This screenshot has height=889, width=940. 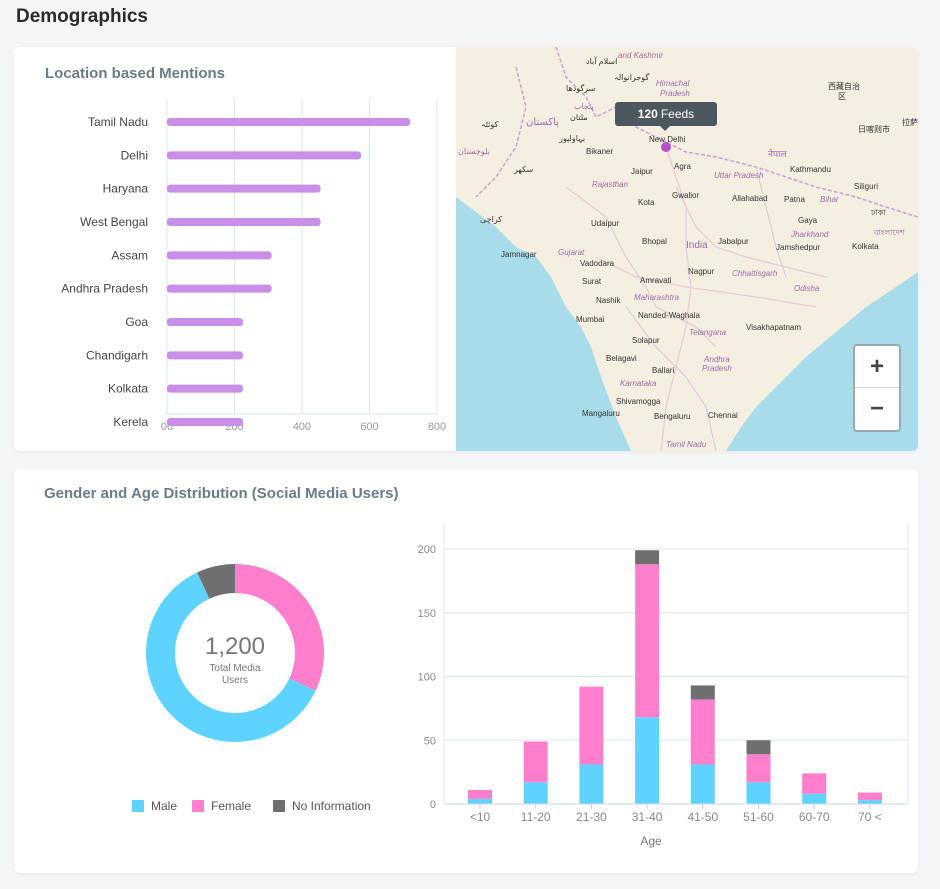 I want to click on y-tick-label: 50, so click(x=430, y=741).